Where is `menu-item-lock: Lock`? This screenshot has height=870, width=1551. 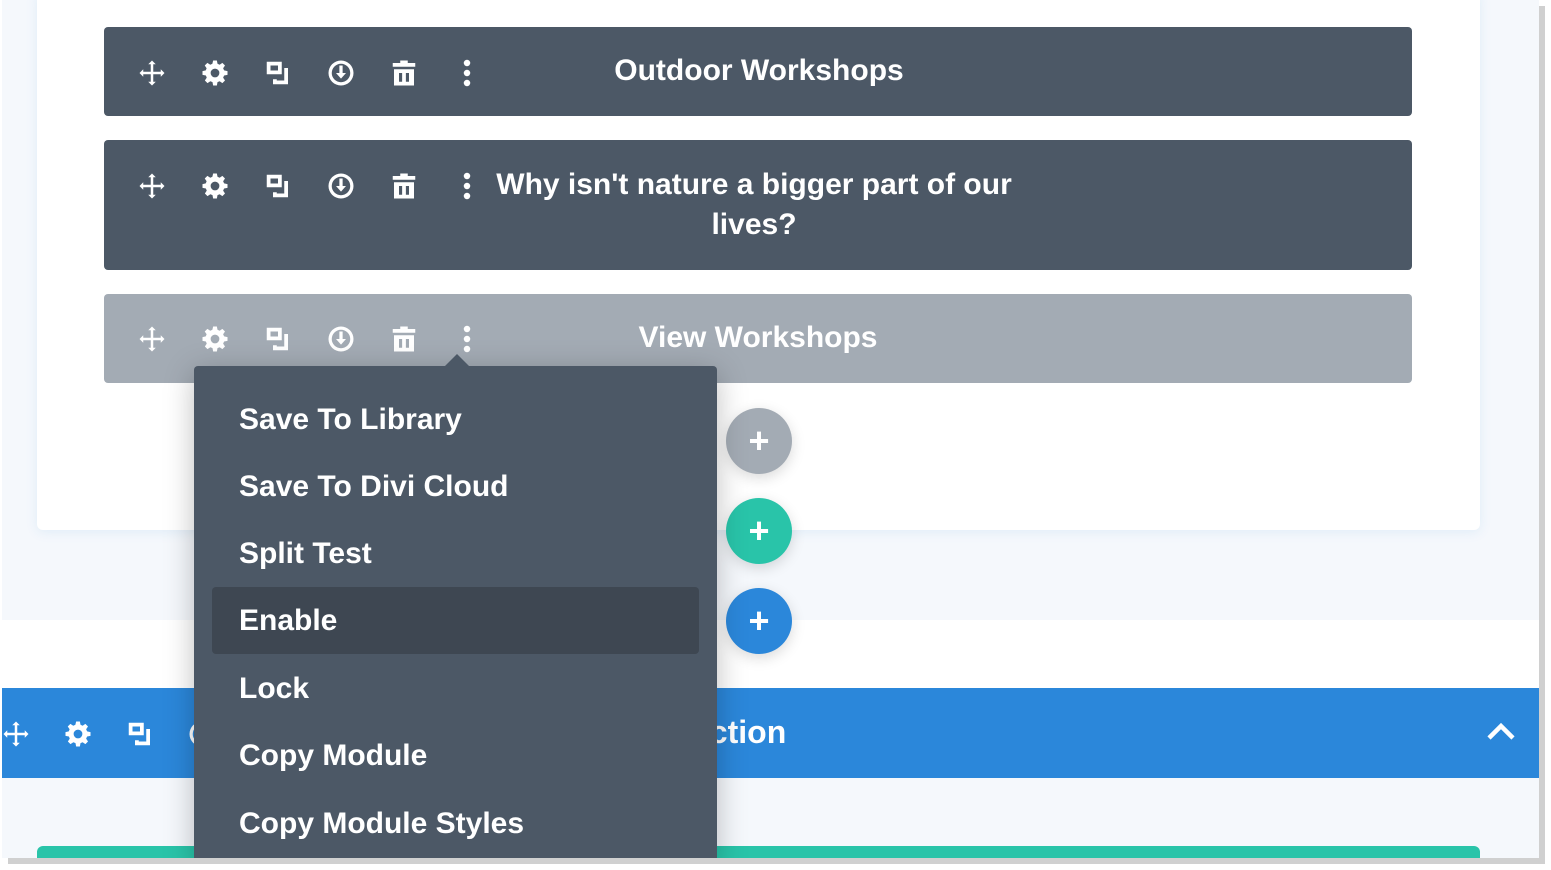 menu-item-lock: Lock is located at coordinates (455, 688).